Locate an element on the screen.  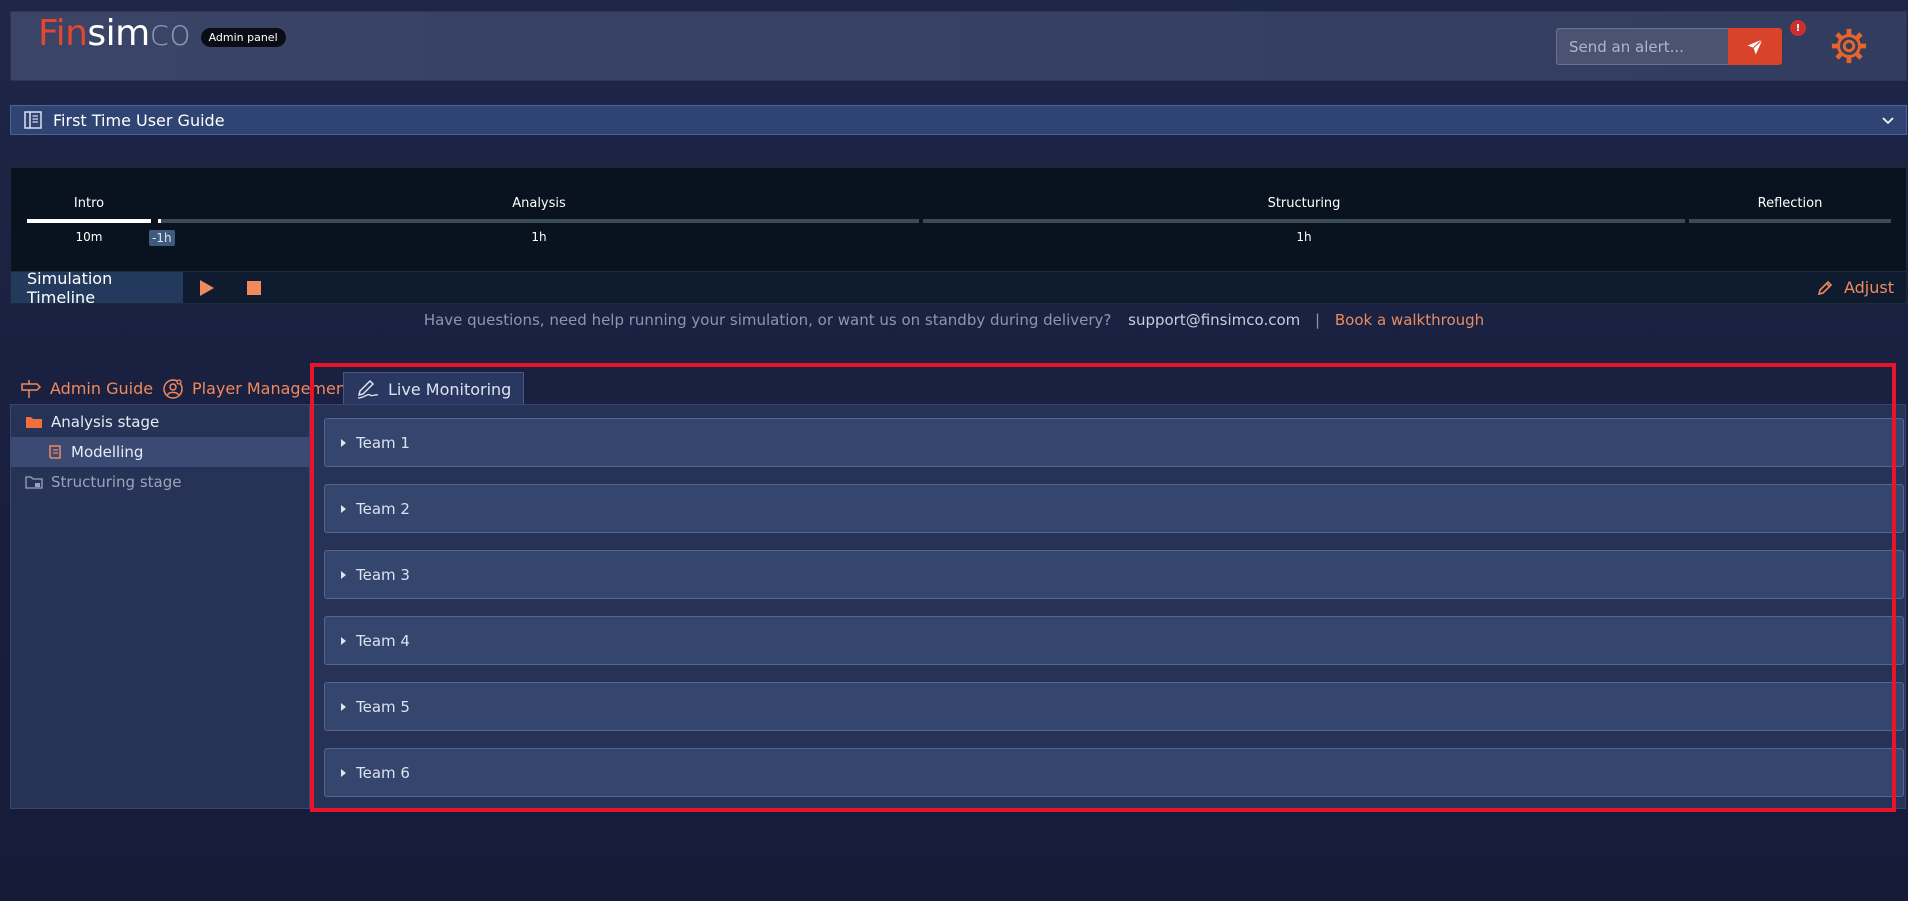
notification-badge: ! is located at coordinates (1798, 28).